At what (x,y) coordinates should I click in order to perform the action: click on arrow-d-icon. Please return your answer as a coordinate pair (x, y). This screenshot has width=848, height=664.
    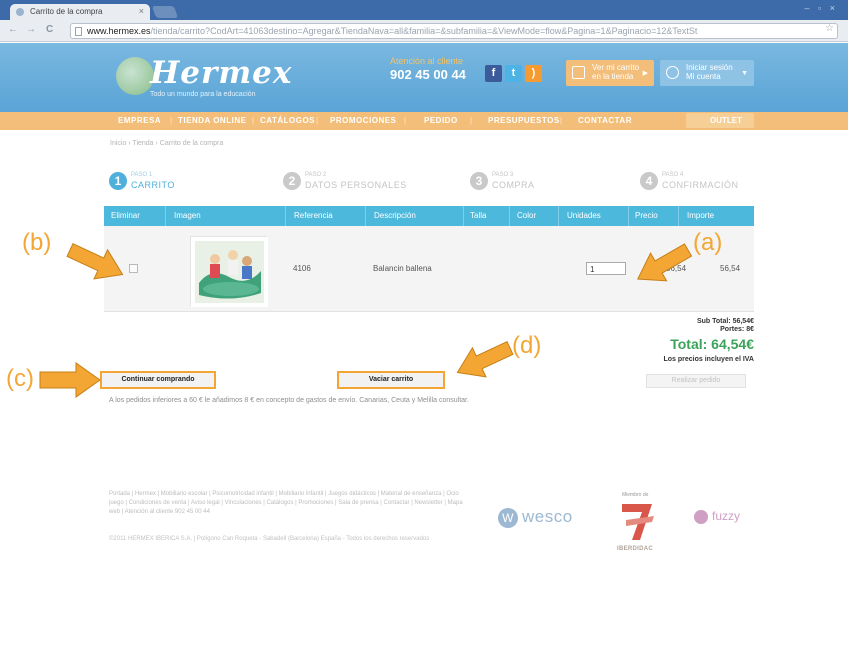
    Looking at the image, I should click on (485, 359).